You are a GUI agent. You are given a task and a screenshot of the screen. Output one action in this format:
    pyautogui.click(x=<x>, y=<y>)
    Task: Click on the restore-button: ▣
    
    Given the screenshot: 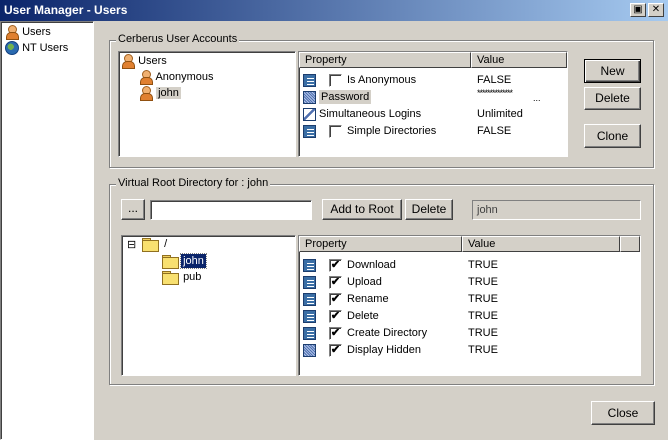 What is the action you would take?
    pyautogui.click(x=638, y=10)
    